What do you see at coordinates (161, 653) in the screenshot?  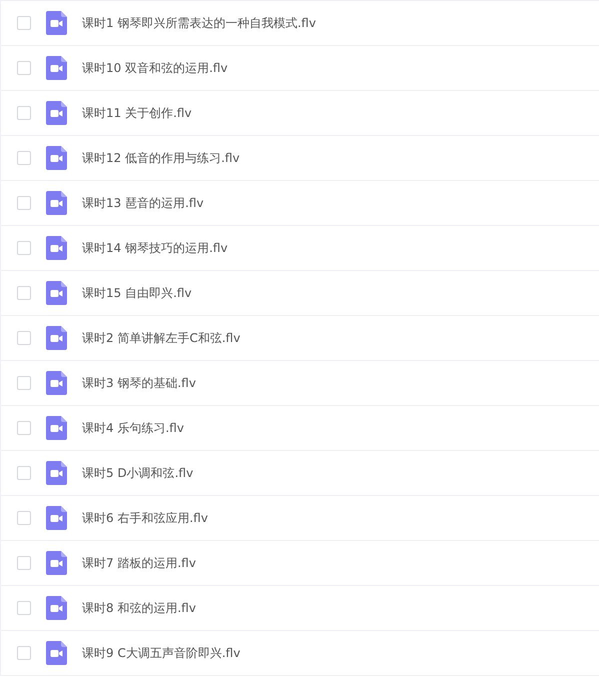 I see `file-name: 课时9 C大调五声音阶即兴.flv` at bounding box center [161, 653].